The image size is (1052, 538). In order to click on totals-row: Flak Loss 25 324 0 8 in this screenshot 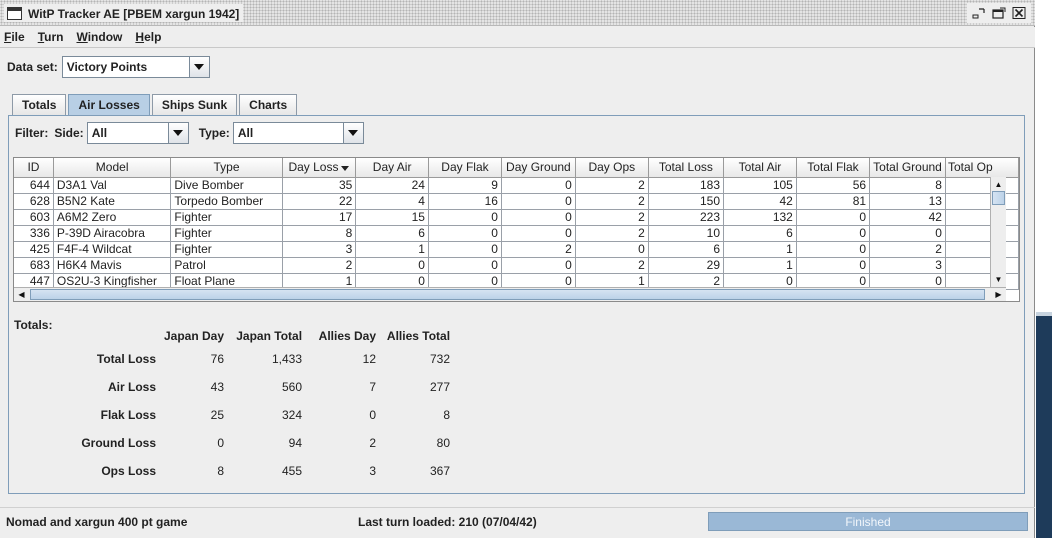, I will do `click(257, 415)`.